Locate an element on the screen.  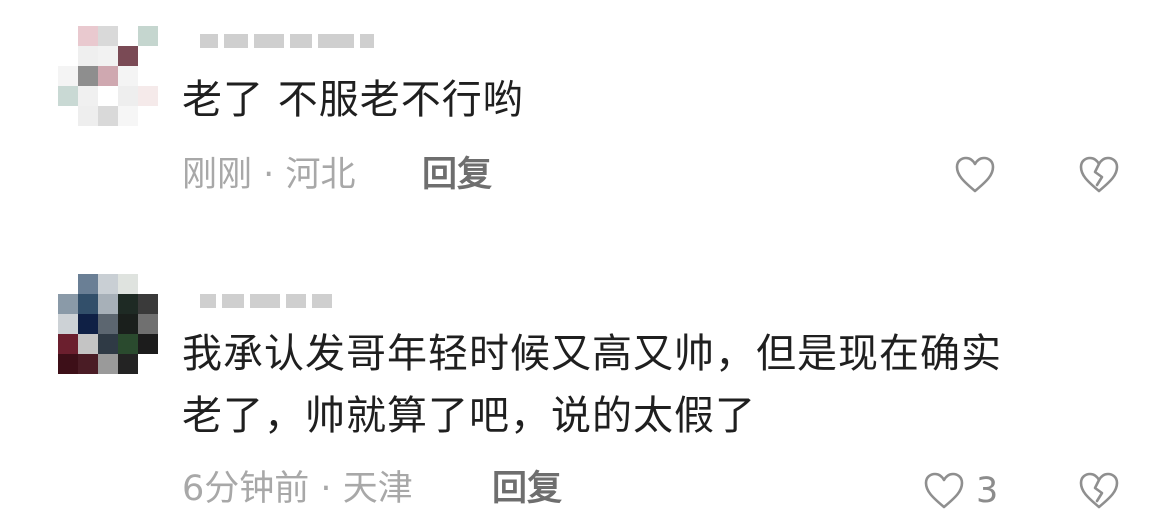
reply-button: 回复 is located at coordinates (527, 489).